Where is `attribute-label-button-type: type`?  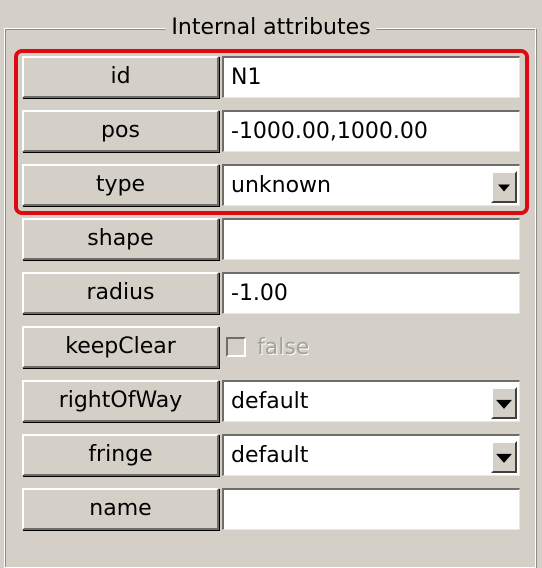 attribute-label-button-type: type is located at coordinates (120, 185).